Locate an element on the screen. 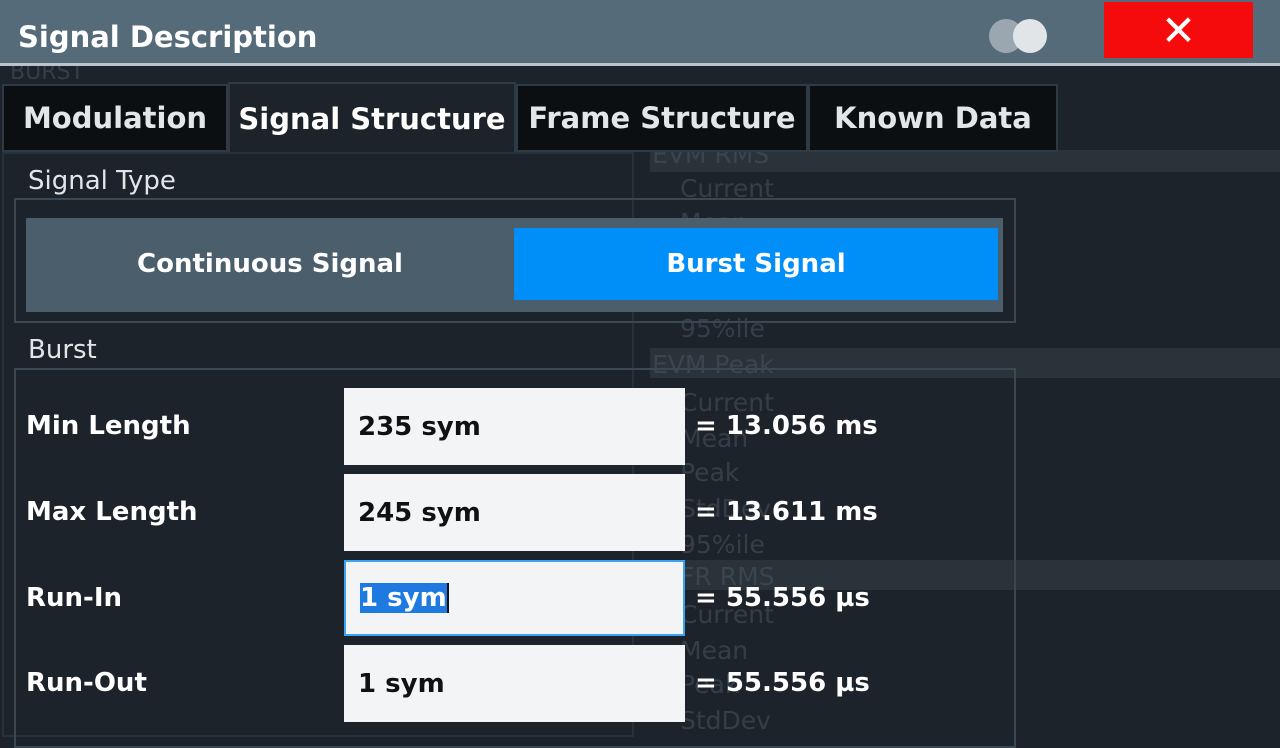 Image resolution: width=1280 pixels, height=748 pixels. min-length-result: = 13.056 ms is located at coordinates (786, 426).